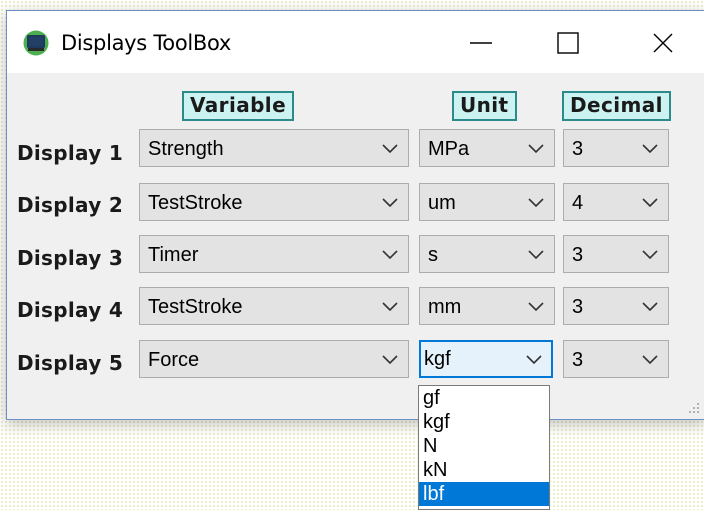  Describe the element at coordinates (487, 148) in the screenshot. I see `display-1-unit-select: MPa` at that location.